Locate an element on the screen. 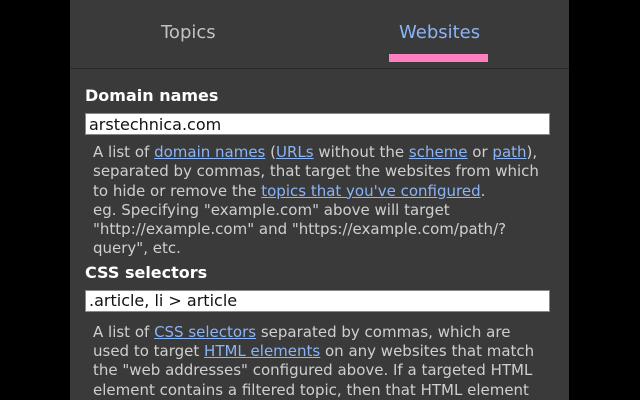 This screenshot has width=640, height=400. text: on any websites that match is located at coordinates (427, 351).